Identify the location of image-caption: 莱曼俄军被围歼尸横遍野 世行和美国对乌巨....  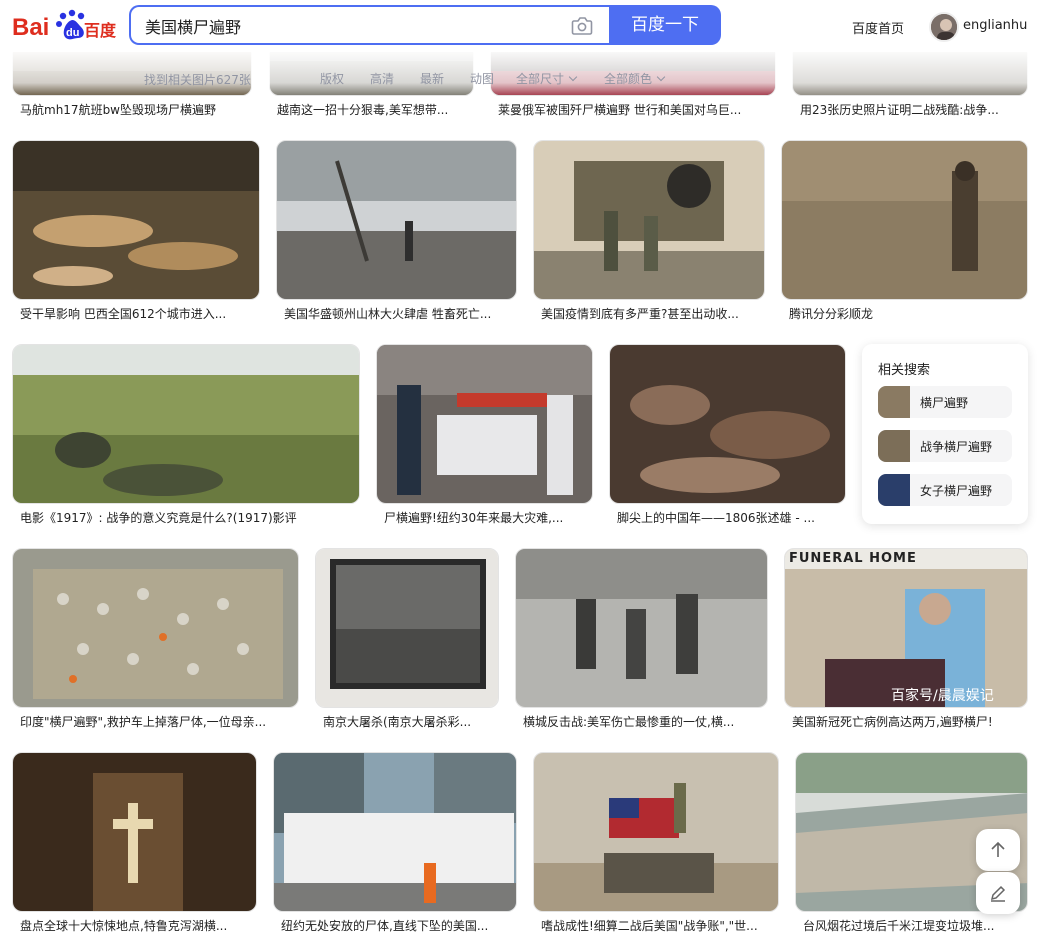
(633, 109).